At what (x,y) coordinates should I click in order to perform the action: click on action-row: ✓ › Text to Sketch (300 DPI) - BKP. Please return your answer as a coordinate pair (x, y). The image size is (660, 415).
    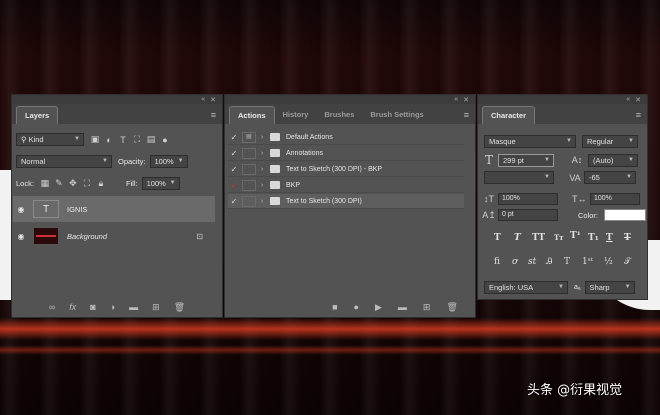
    Looking at the image, I should click on (346, 169).